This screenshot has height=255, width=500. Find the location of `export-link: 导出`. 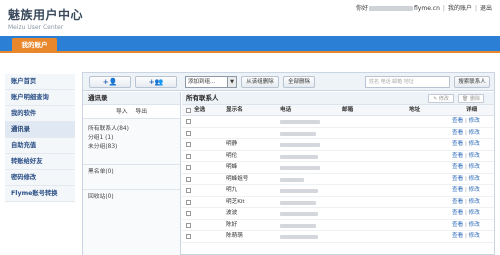

export-link: 导出 is located at coordinates (141, 112).